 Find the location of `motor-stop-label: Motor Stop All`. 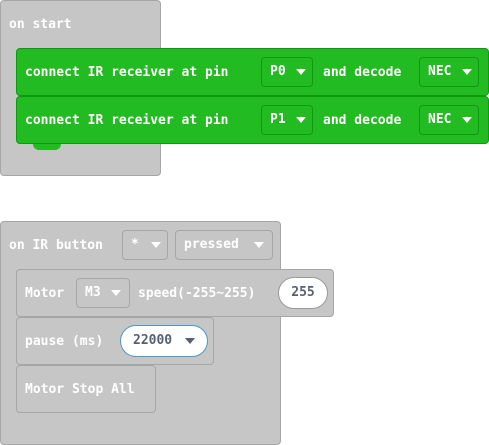

motor-stop-label: Motor Stop All is located at coordinates (80, 389).